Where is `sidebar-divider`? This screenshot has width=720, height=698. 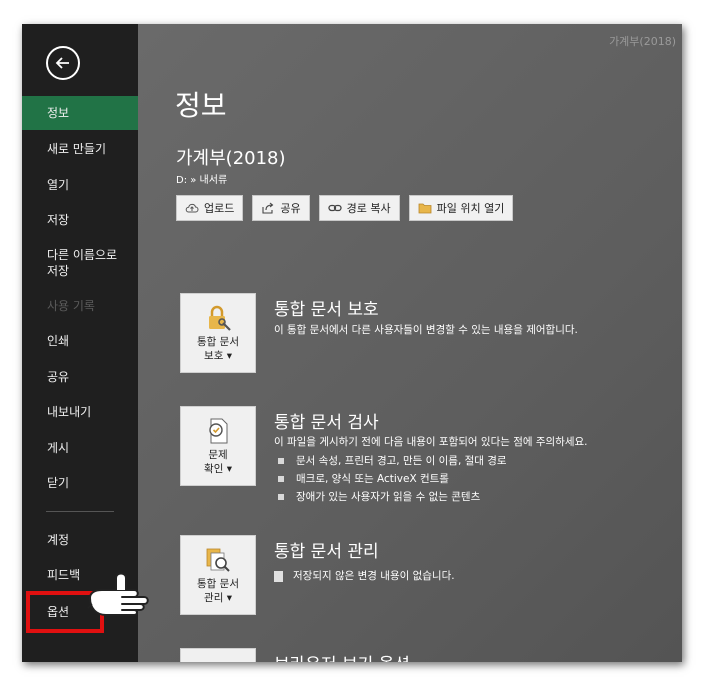 sidebar-divider is located at coordinates (80, 511).